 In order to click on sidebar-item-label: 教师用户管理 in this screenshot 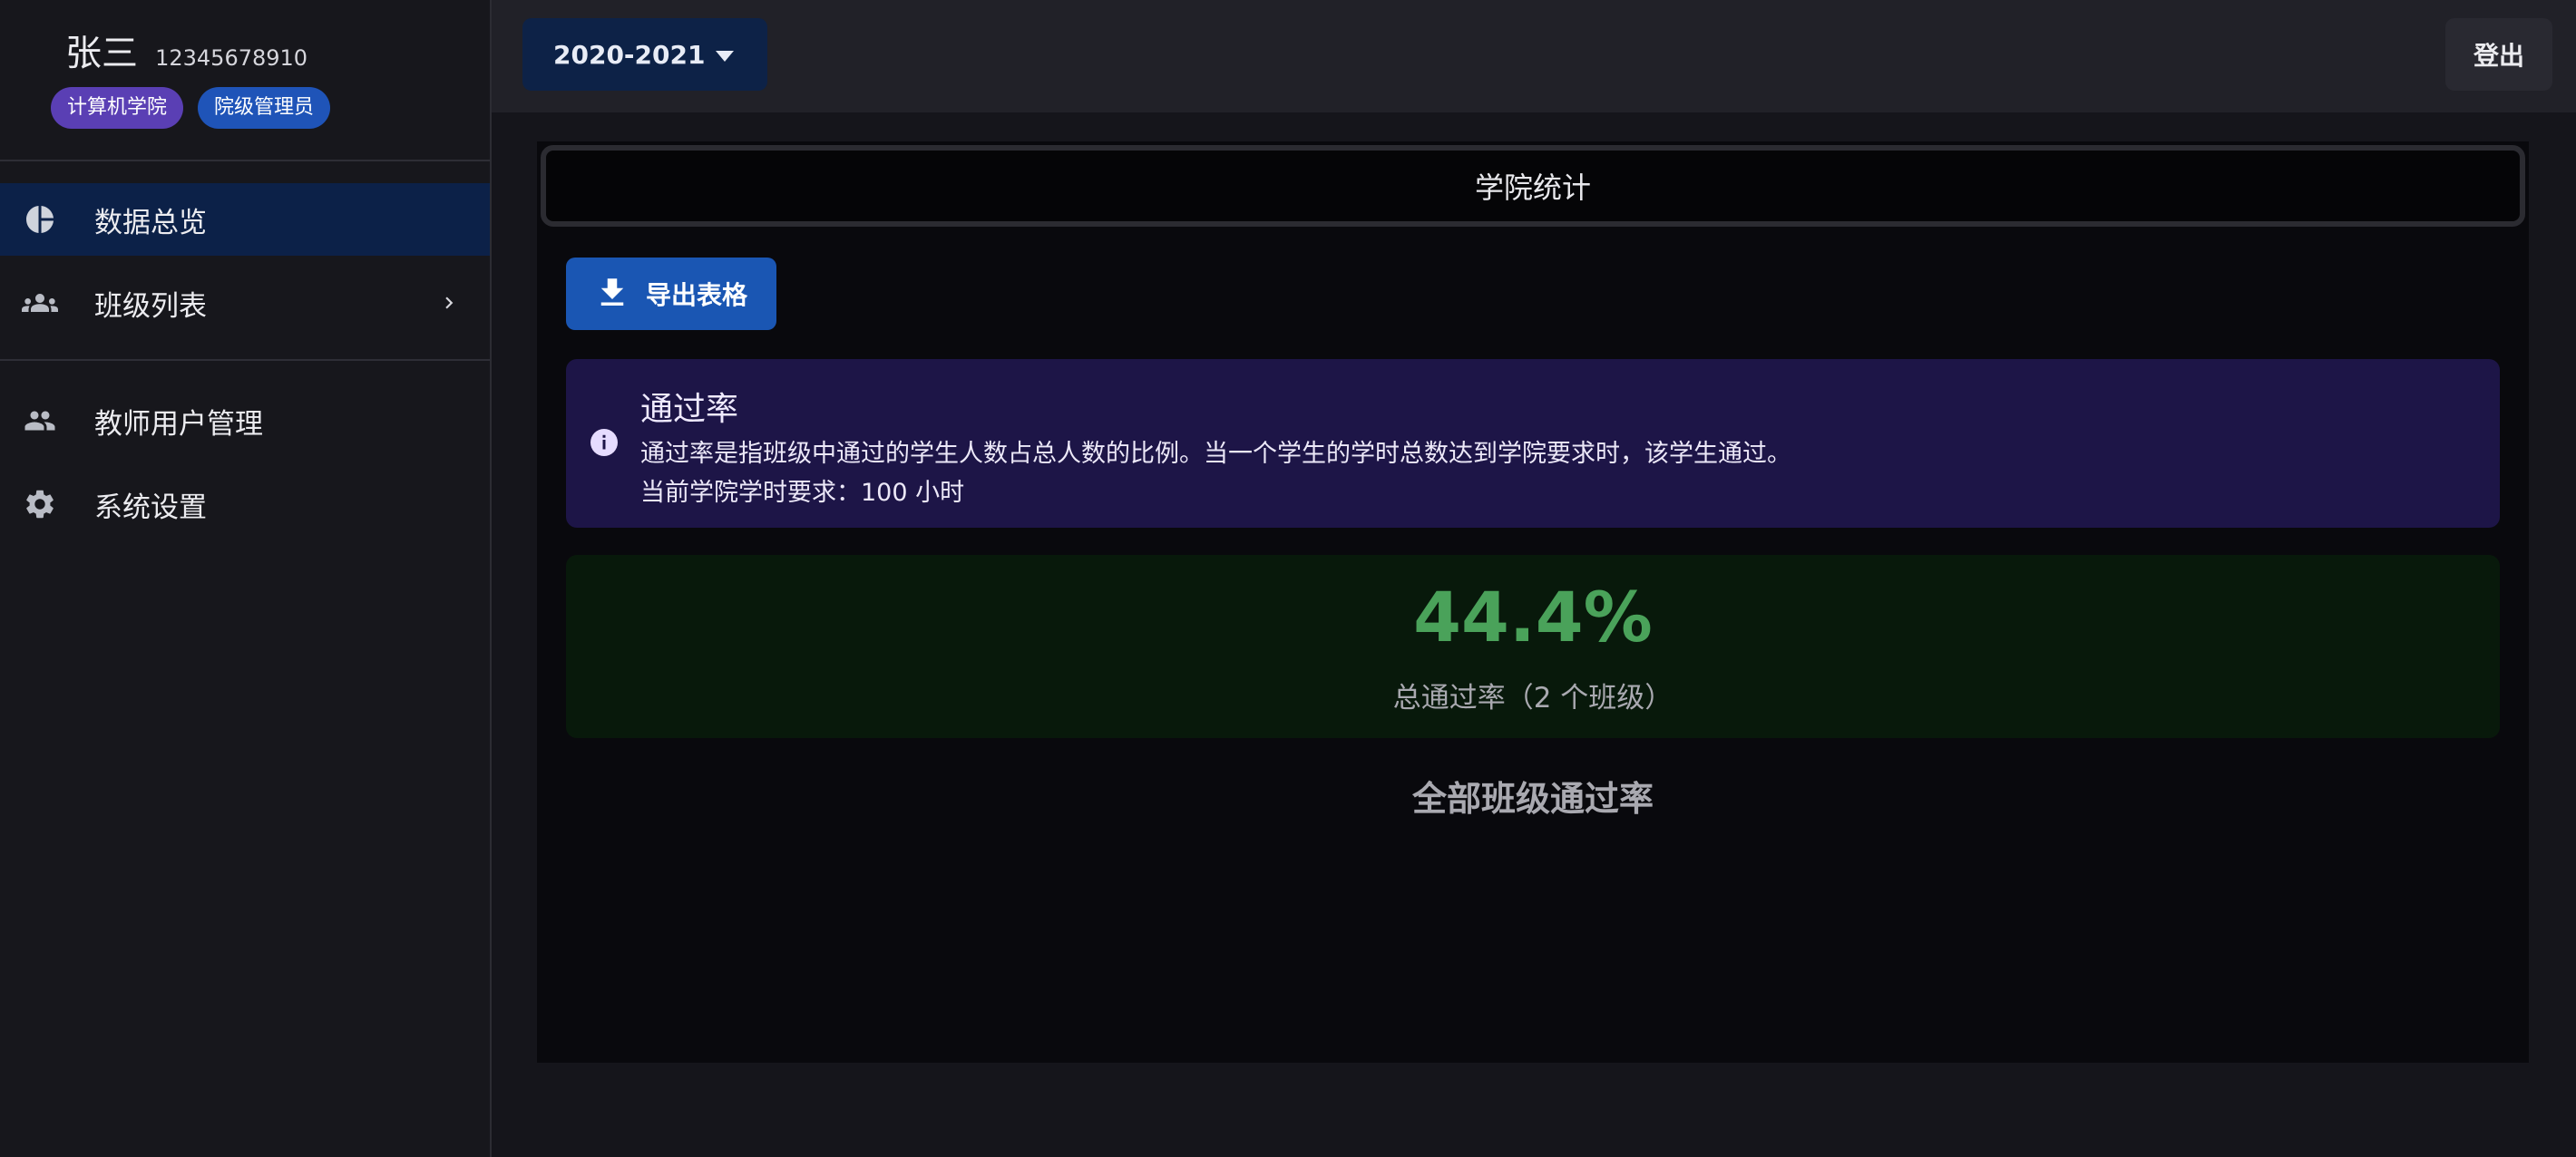, I will do `click(178, 424)`.